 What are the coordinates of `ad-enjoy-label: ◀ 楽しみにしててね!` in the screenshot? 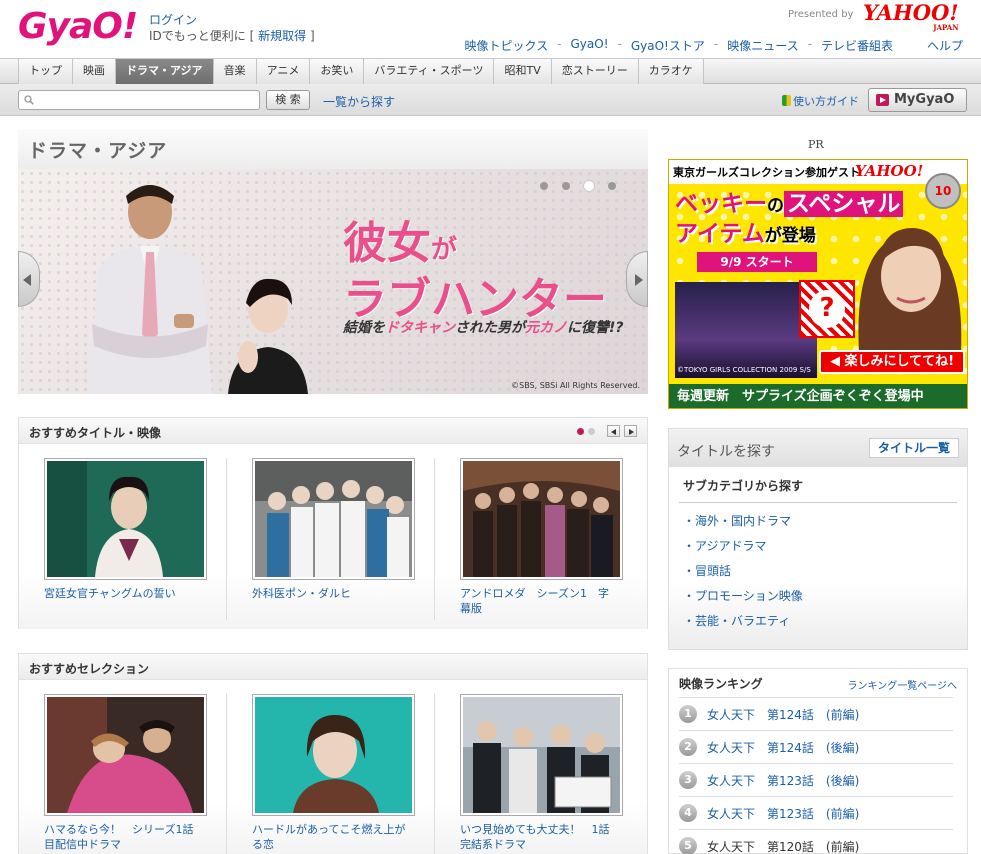 It's located at (892, 362).